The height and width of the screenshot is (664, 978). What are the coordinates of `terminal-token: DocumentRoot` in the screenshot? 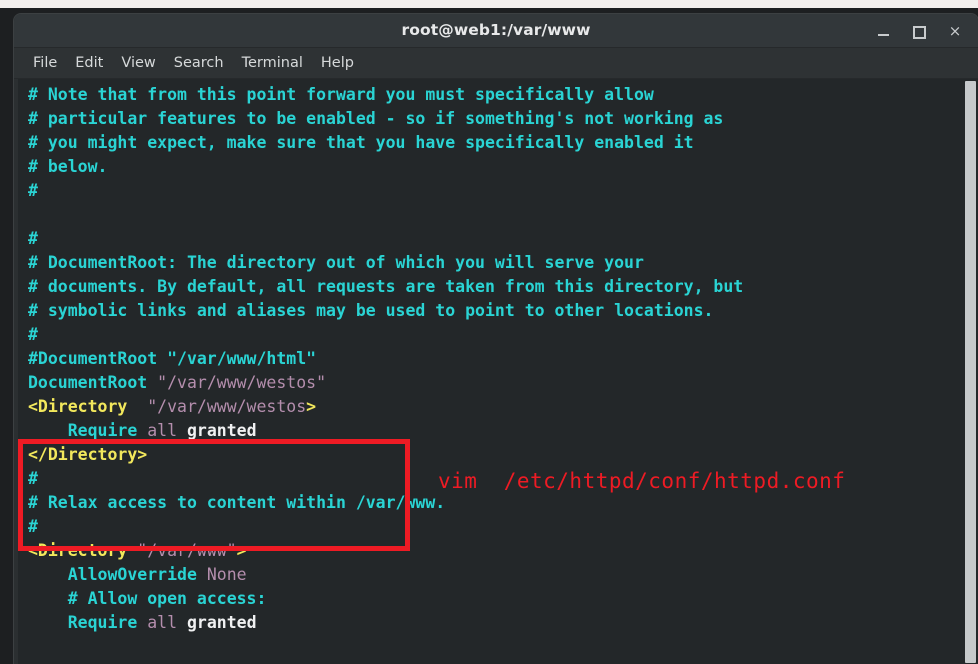 It's located at (88, 382).